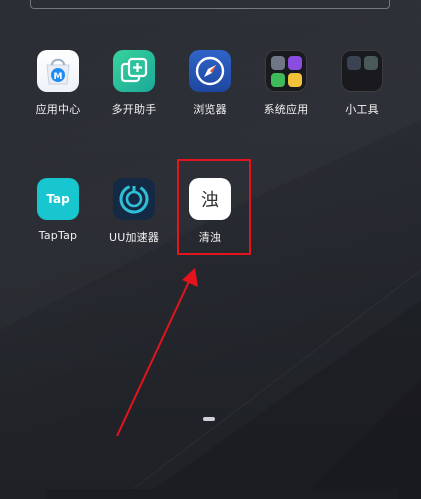 The image size is (421, 499). What do you see at coordinates (210, 71) in the screenshot?
I see `compass-icon` at bounding box center [210, 71].